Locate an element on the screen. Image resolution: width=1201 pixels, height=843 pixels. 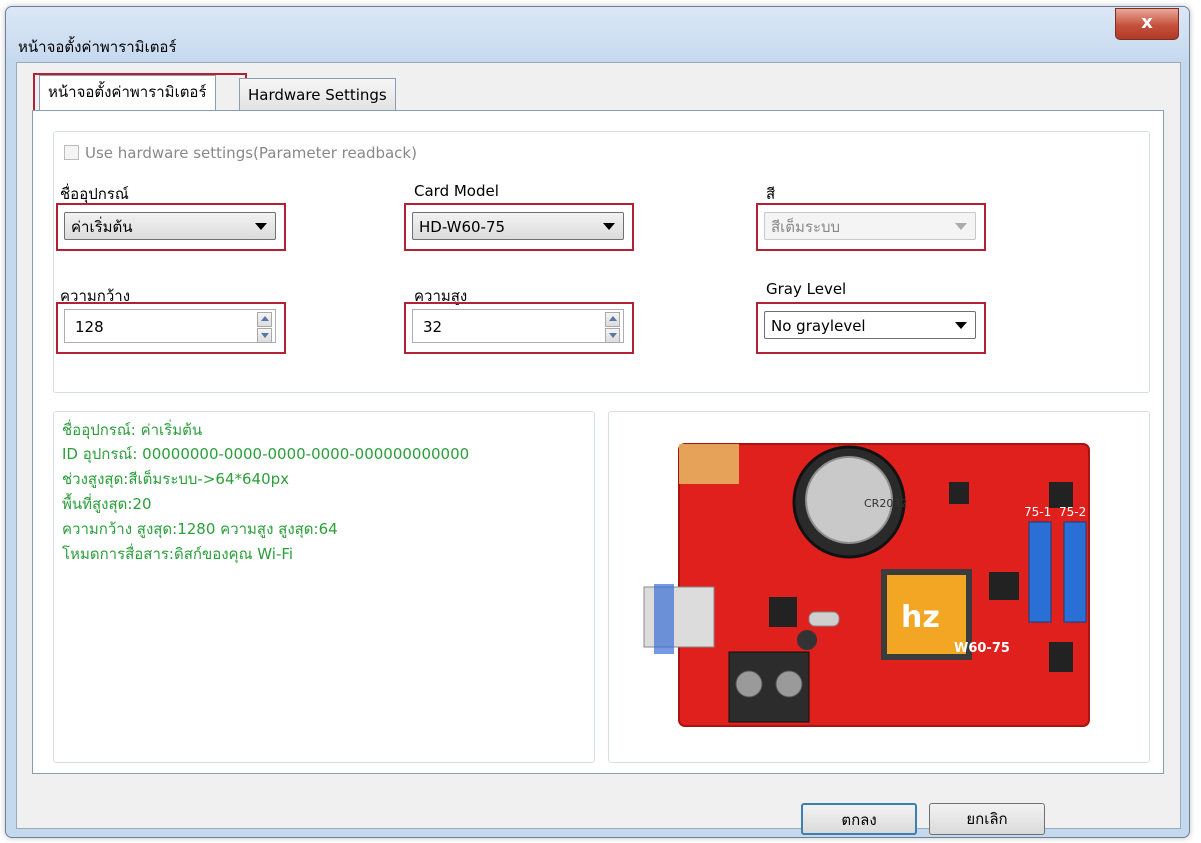
width-spin-buttons is located at coordinates (264, 327).